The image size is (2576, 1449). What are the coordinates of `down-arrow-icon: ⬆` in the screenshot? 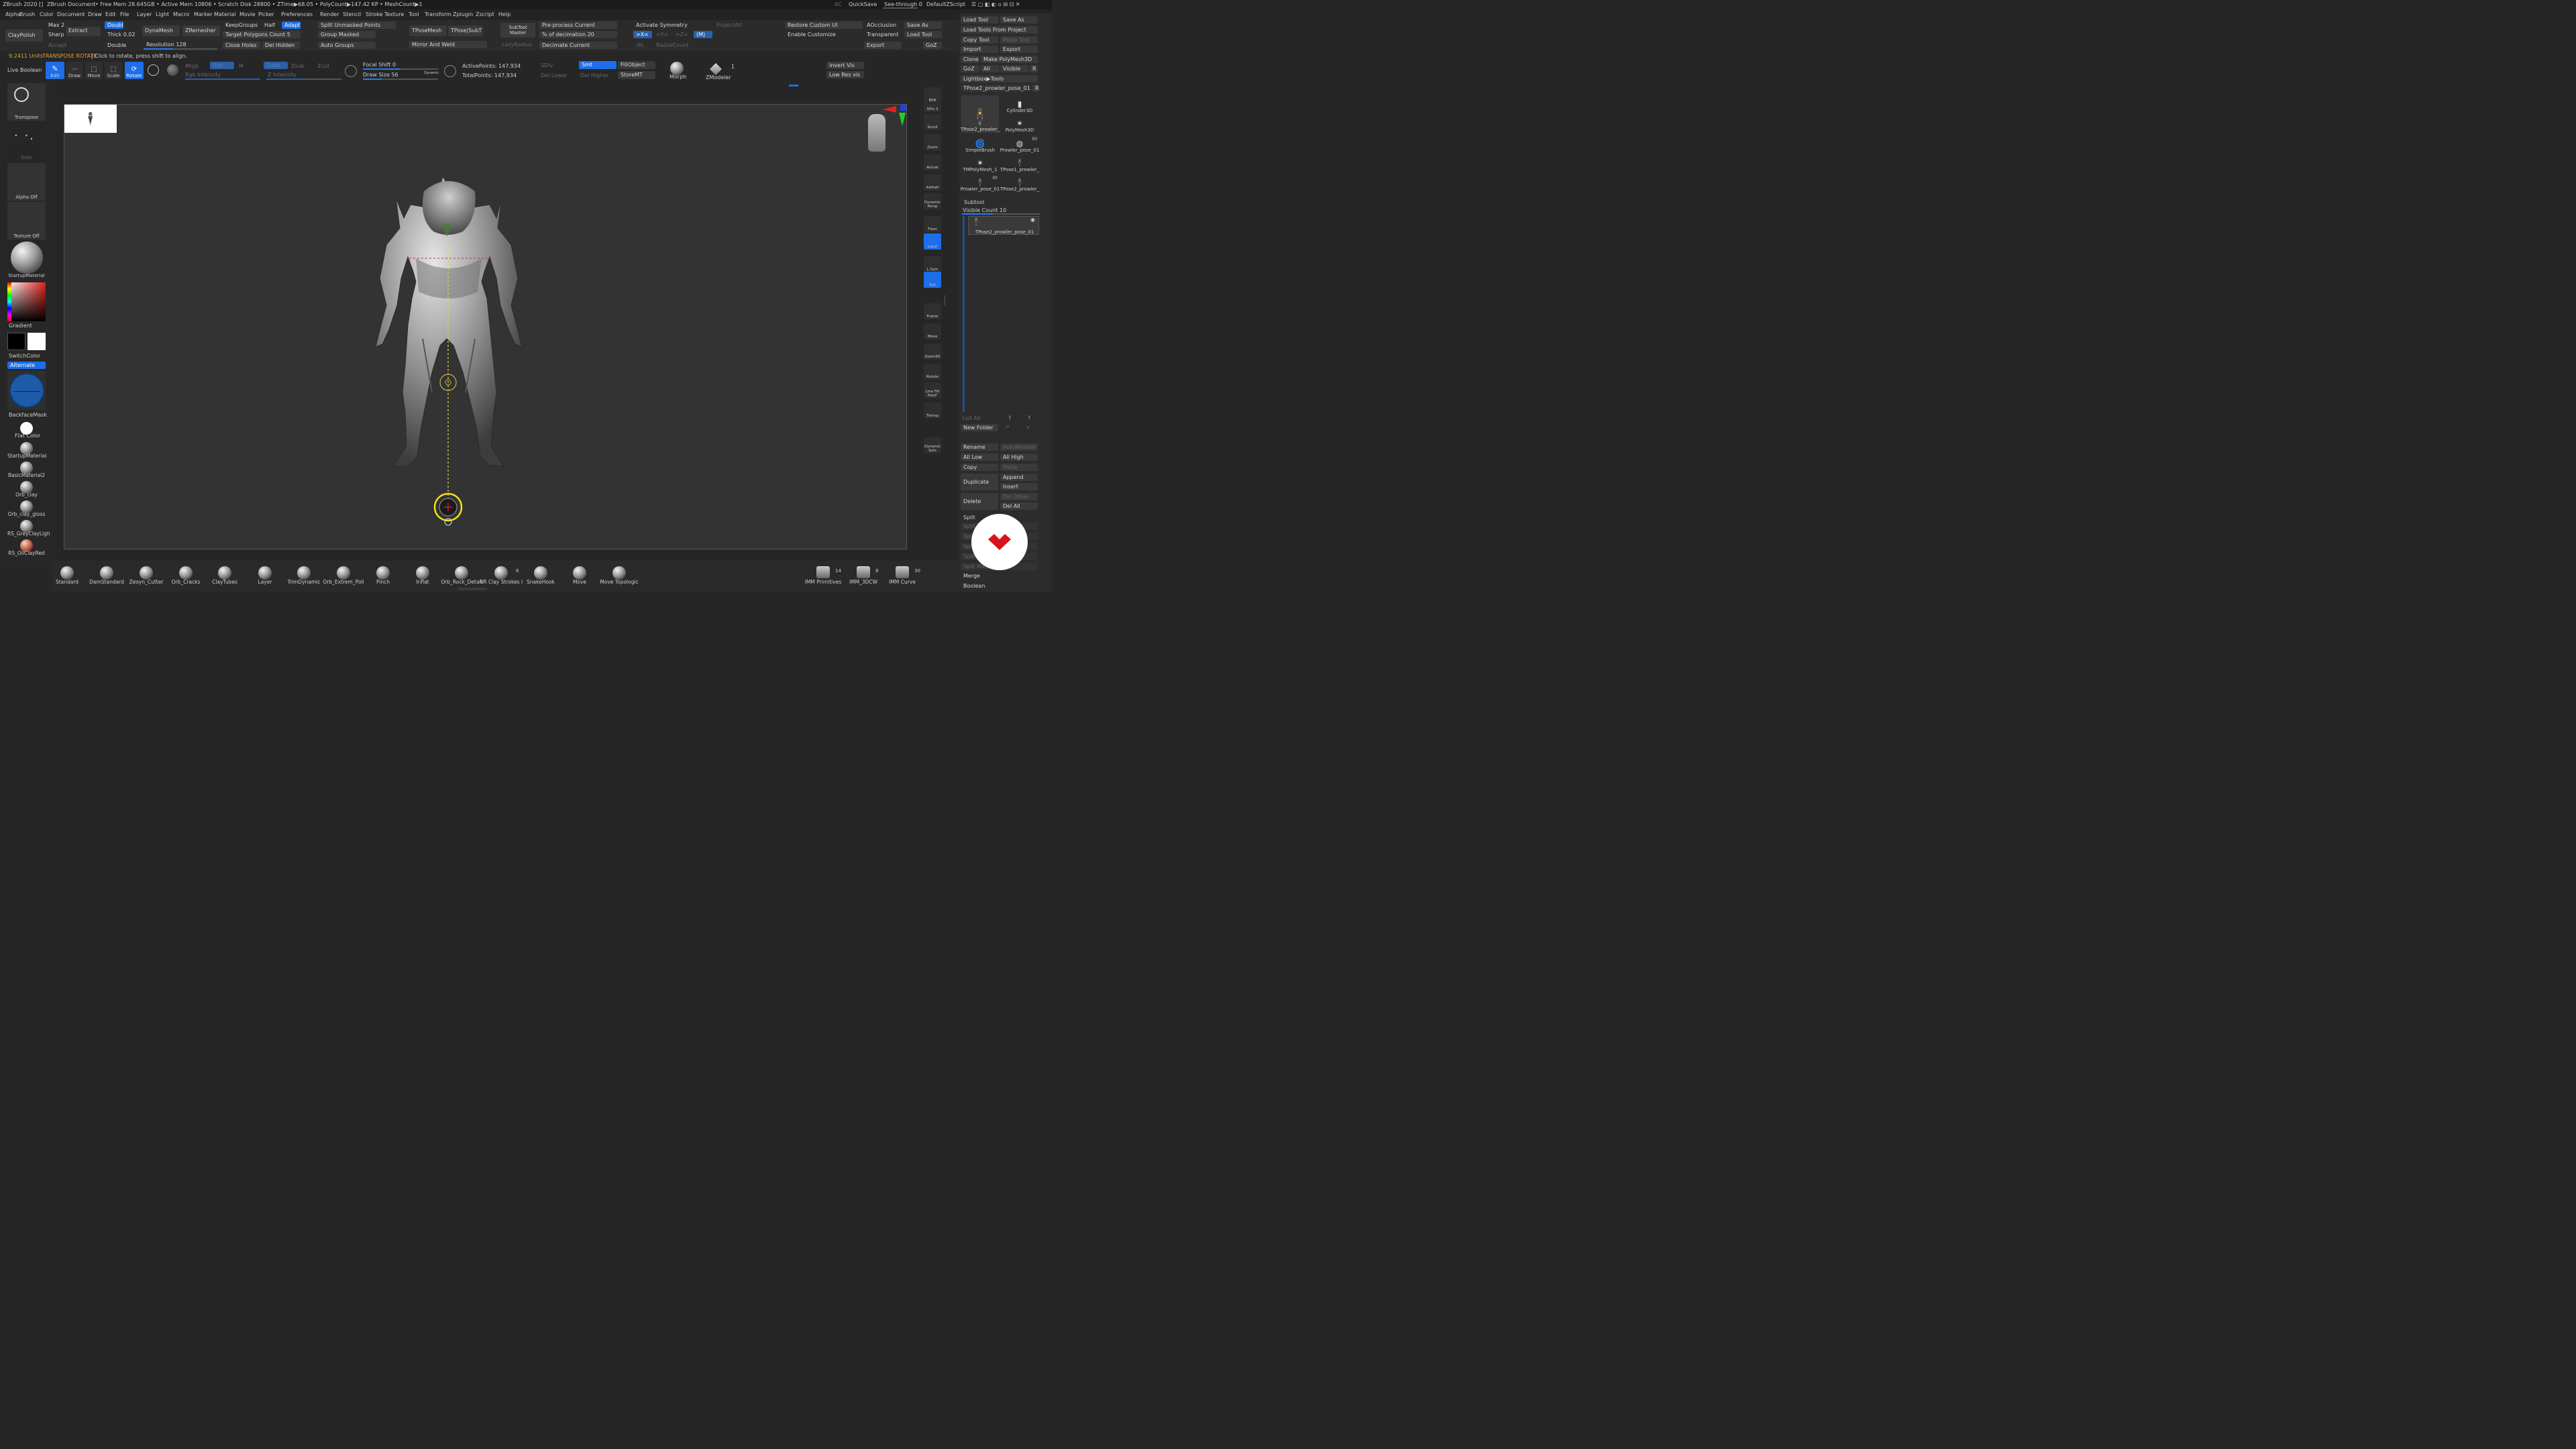 It's located at (1029, 418).